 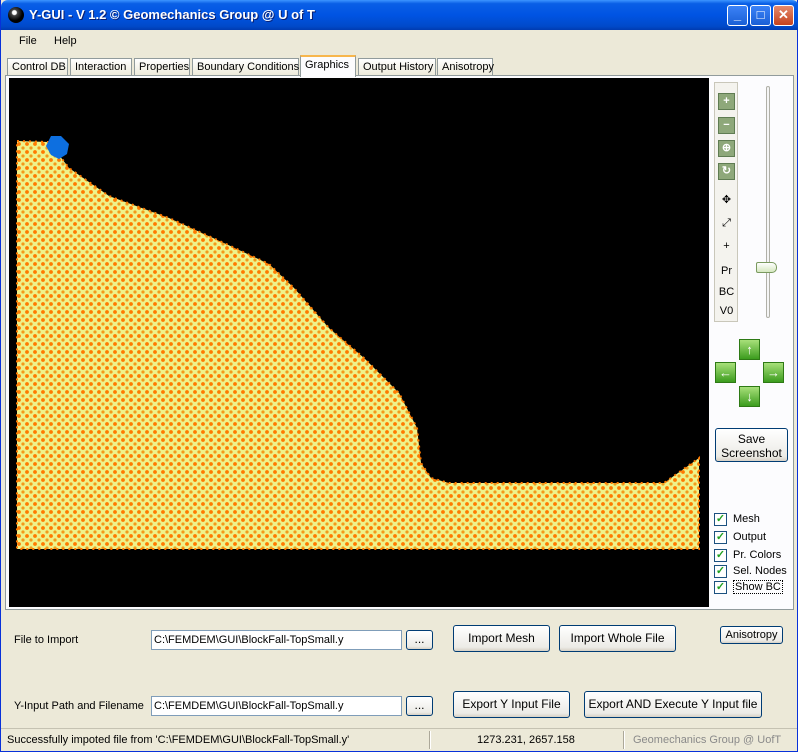 What do you see at coordinates (397, 67) in the screenshot?
I see `tab-output-history: Output History` at bounding box center [397, 67].